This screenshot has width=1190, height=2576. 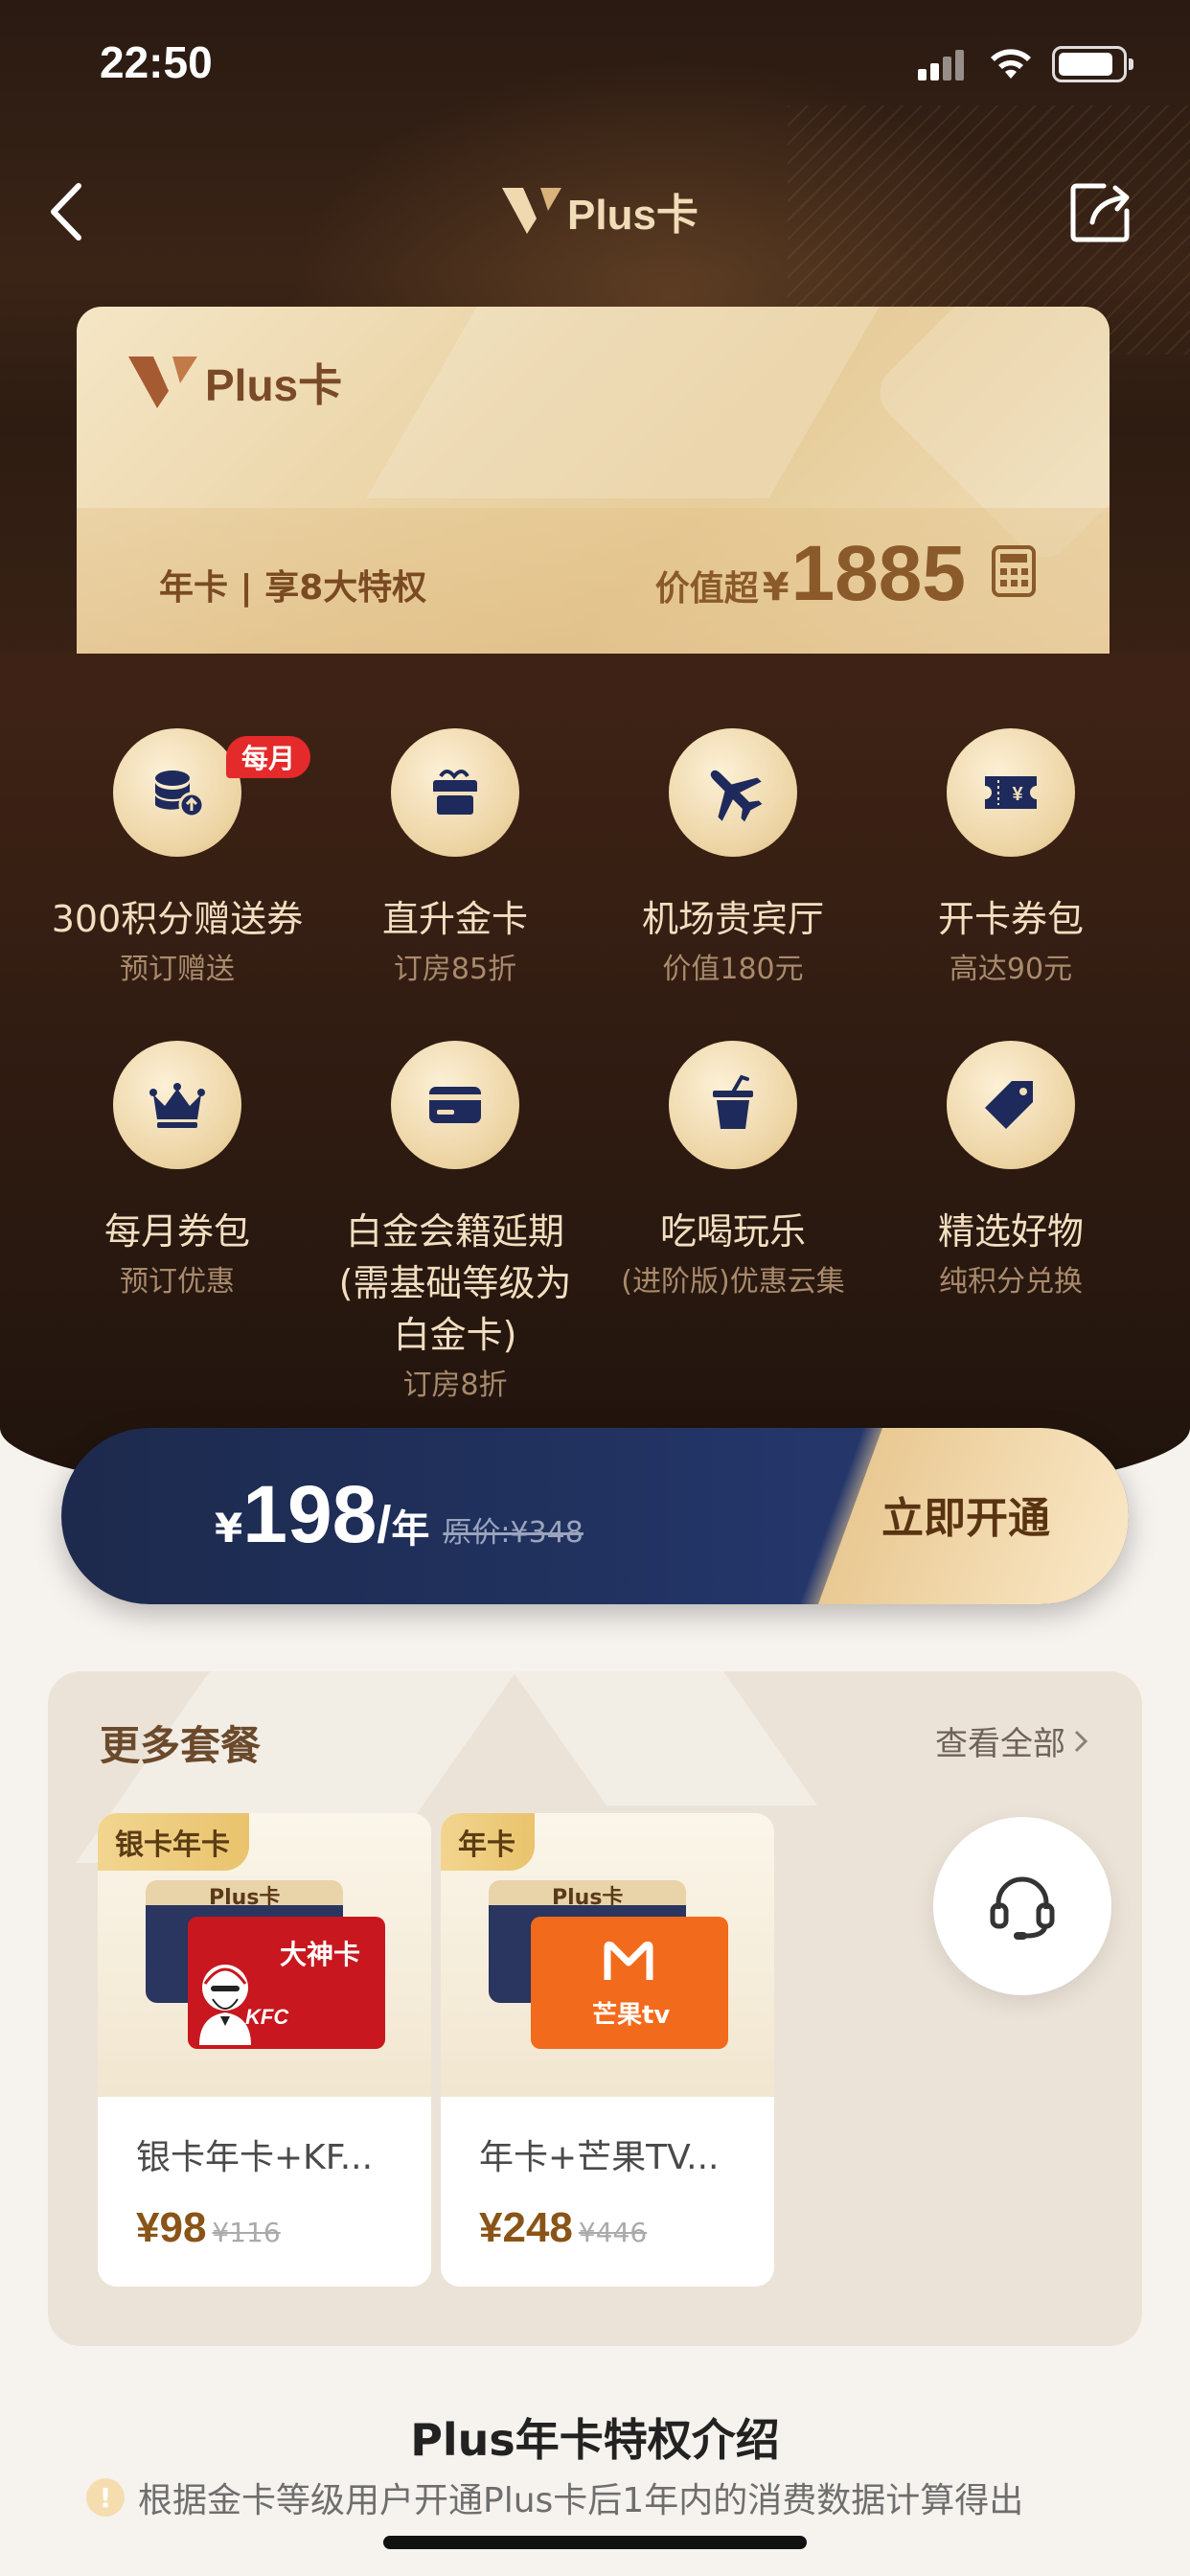 I want to click on share-icon, so click(x=1101, y=211).